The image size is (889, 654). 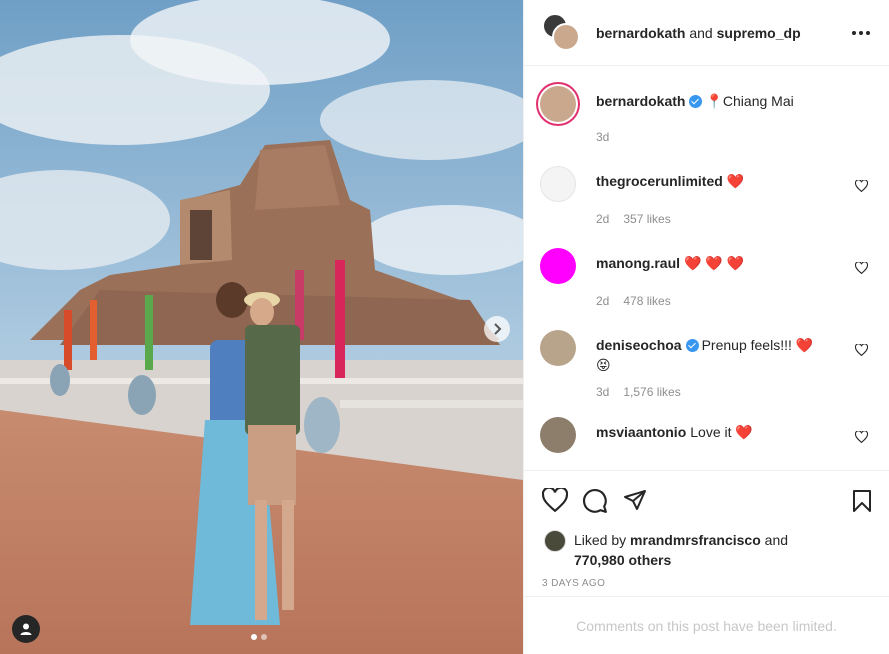 What do you see at coordinates (259, 637) in the screenshot?
I see `carousel-indicator` at bounding box center [259, 637].